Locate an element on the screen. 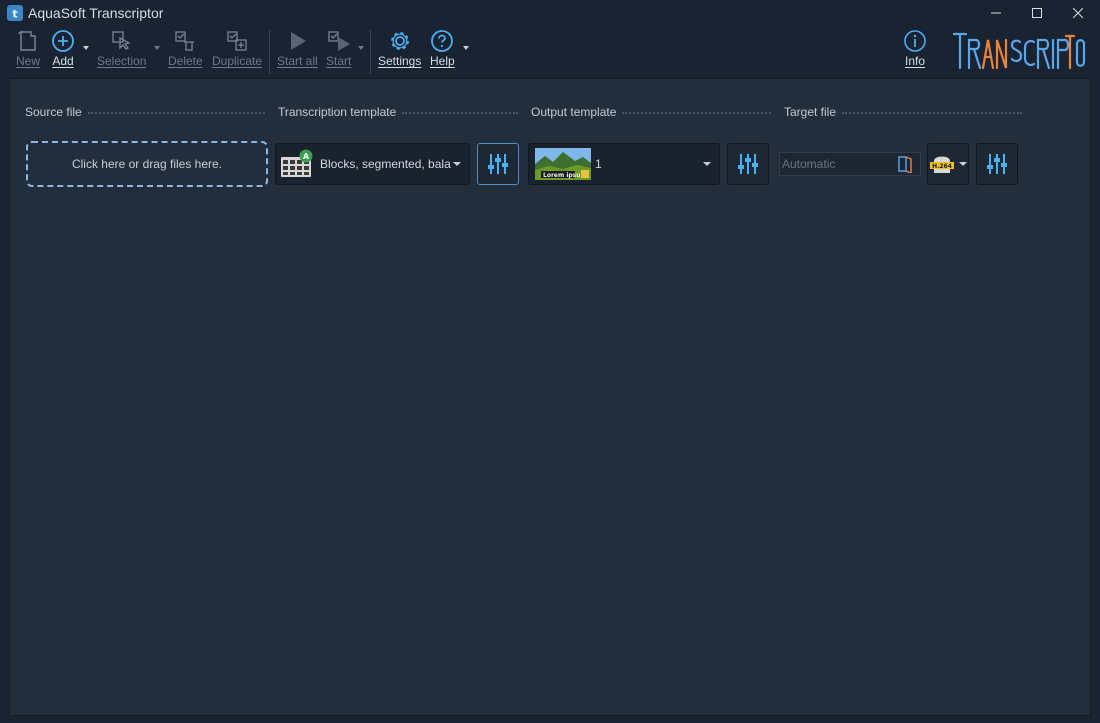 This screenshot has width=1100, height=723. transcription-template-header: Transcription template is located at coordinates (398, 112).